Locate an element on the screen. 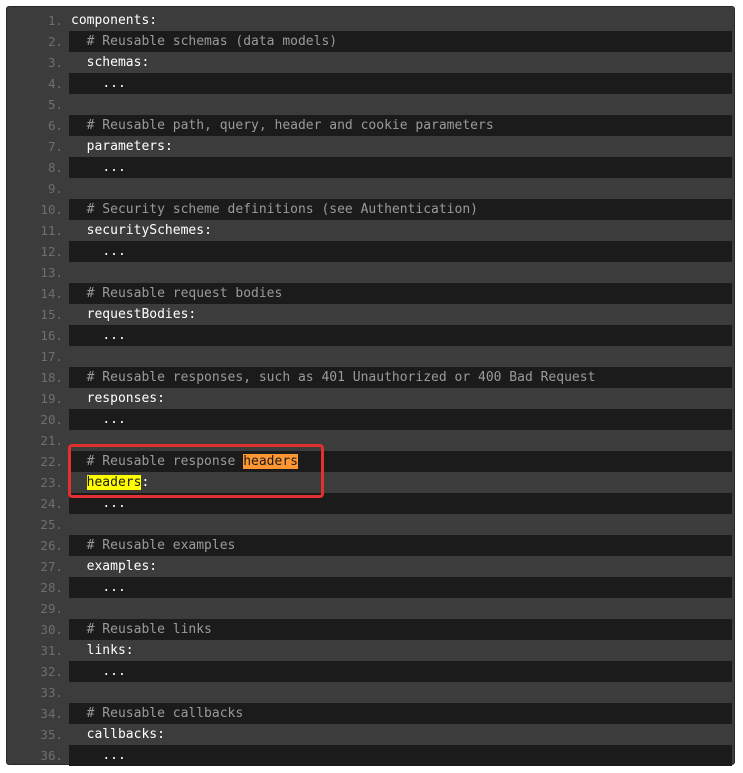 This screenshot has height=773, width=743. code-line: 21. is located at coordinates (370, 440).